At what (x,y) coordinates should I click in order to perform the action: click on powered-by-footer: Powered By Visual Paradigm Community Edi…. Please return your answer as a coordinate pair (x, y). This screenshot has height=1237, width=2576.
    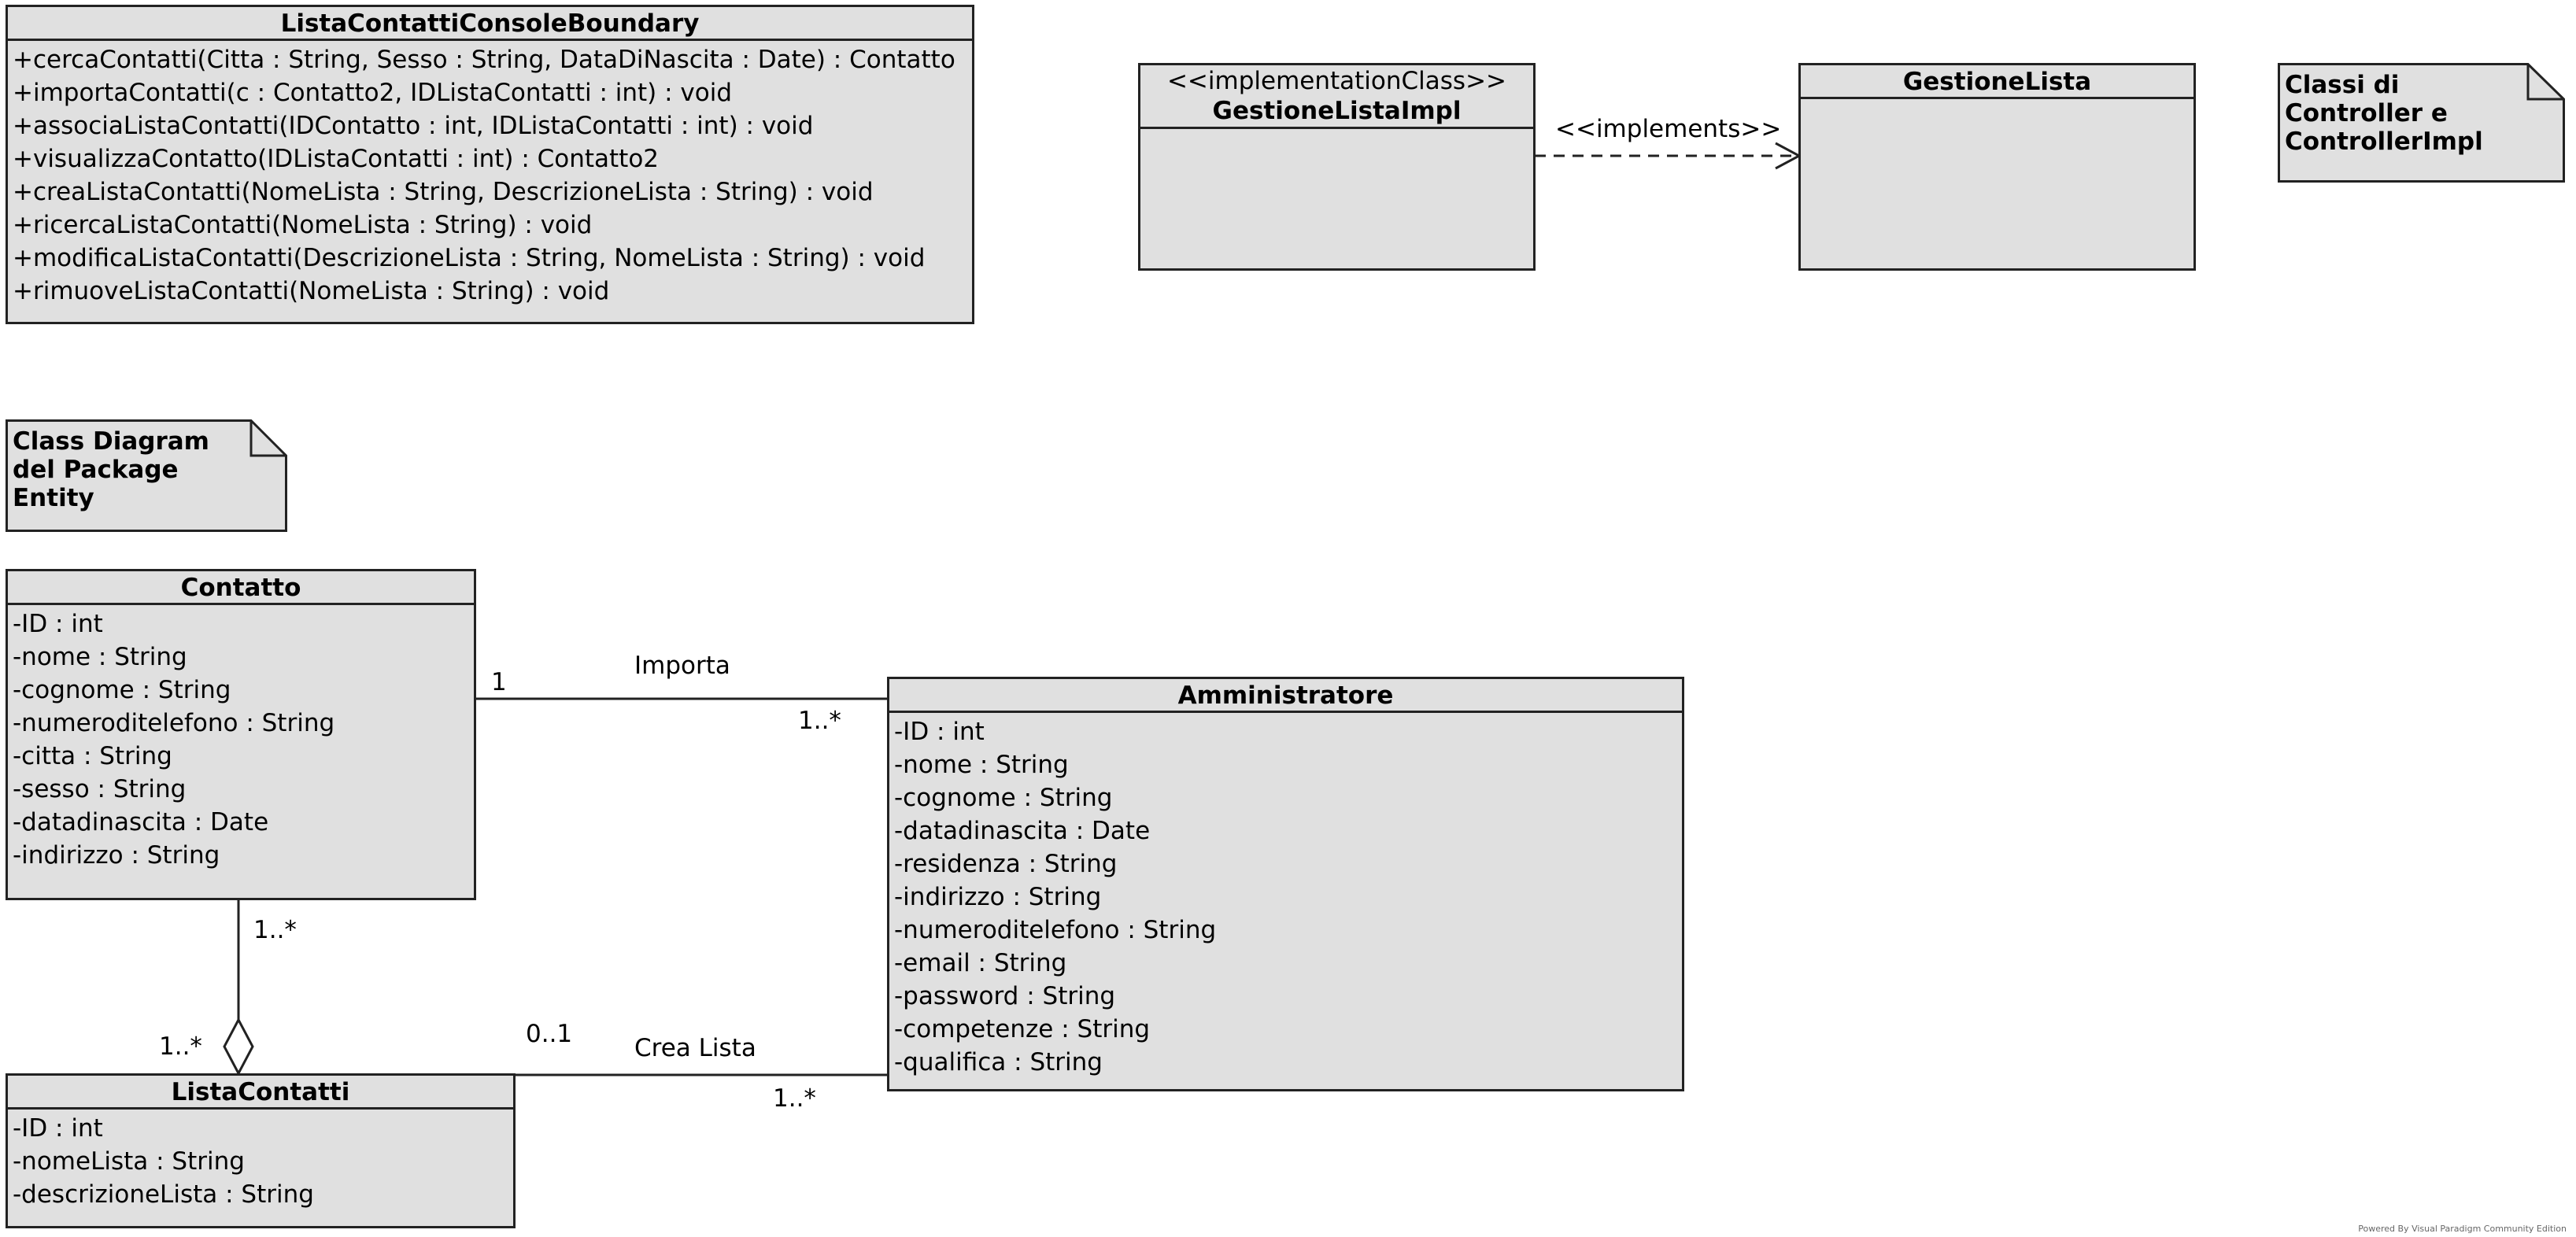
    Looking at the image, I should click on (2462, 1229).